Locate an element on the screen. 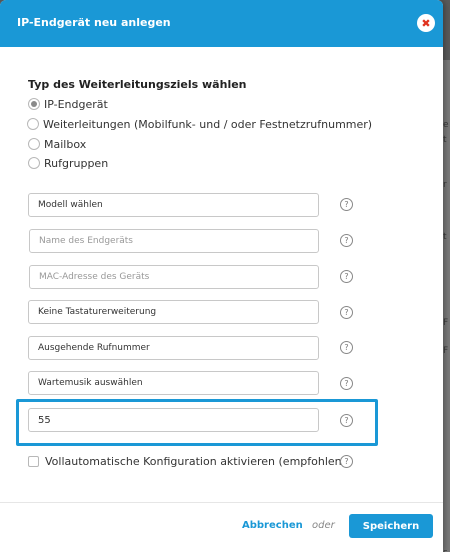  close-button: ✖ is located at coordinates (426, 23).